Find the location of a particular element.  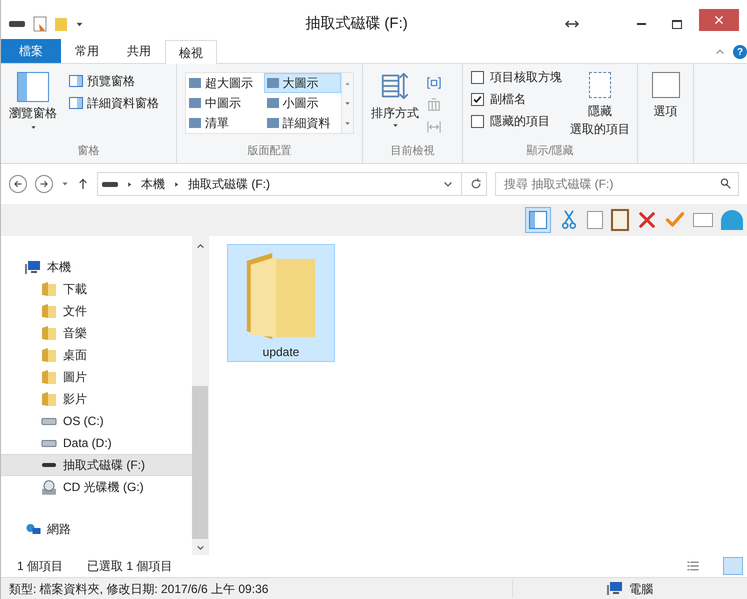

up-button is located at coordinates (83, 184).